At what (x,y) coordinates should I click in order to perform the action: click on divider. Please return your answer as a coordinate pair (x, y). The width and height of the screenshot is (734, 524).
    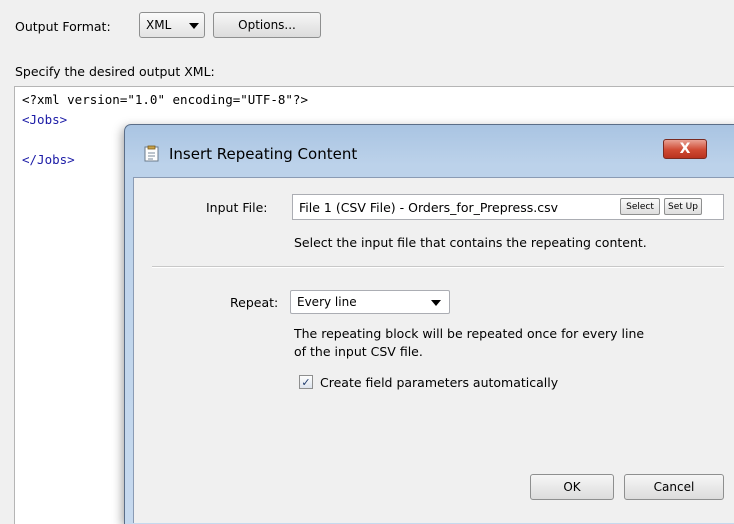
    Looking at the image, I should click on (438, 267).